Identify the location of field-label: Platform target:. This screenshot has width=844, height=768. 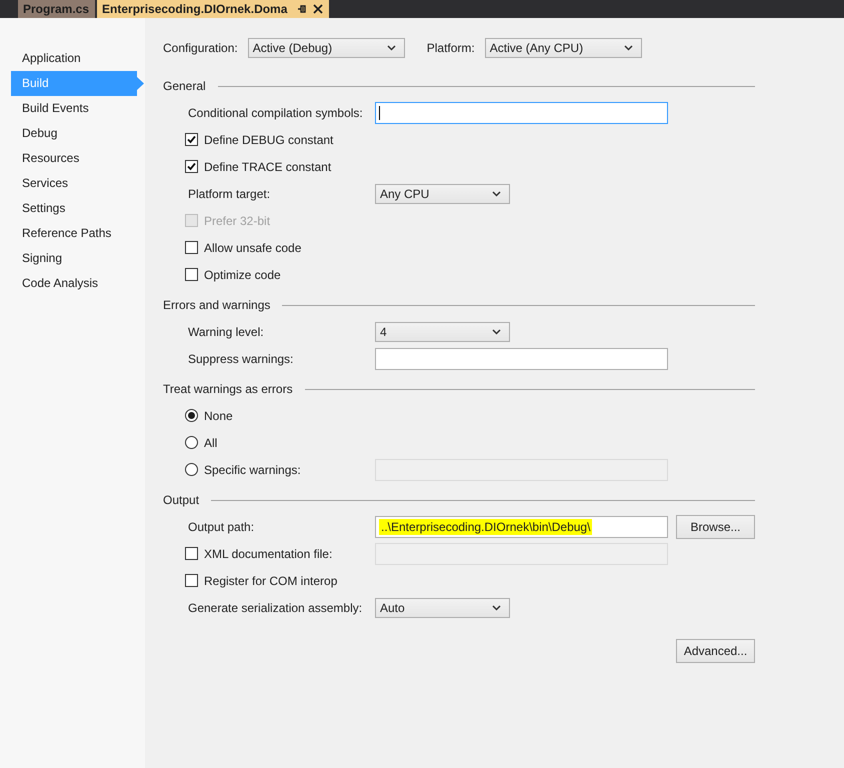
(230, 193).